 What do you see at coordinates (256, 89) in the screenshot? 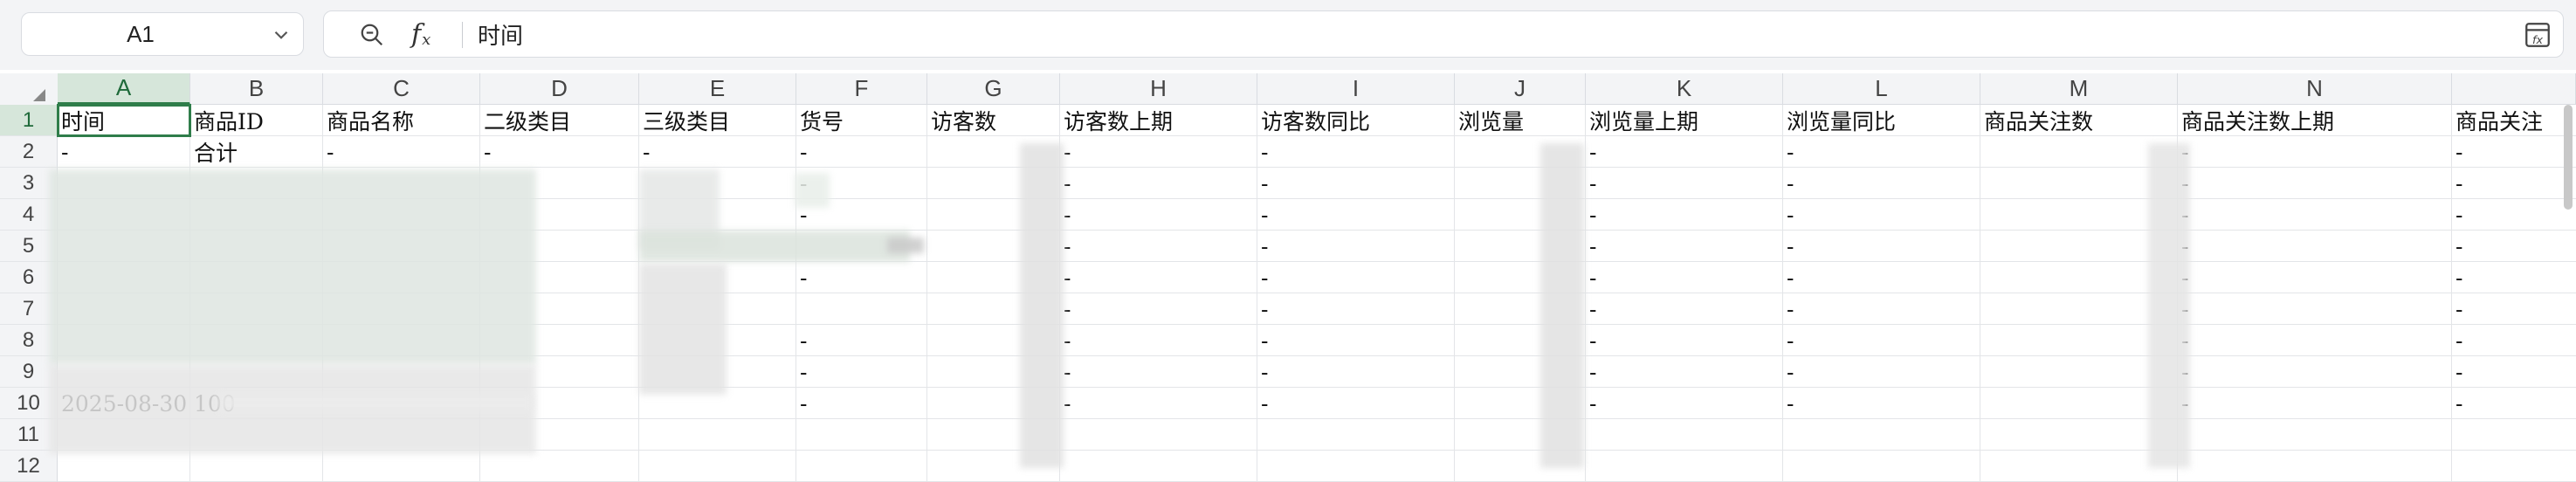
I see `column-header-b: B` at bounding box center [256, 89].